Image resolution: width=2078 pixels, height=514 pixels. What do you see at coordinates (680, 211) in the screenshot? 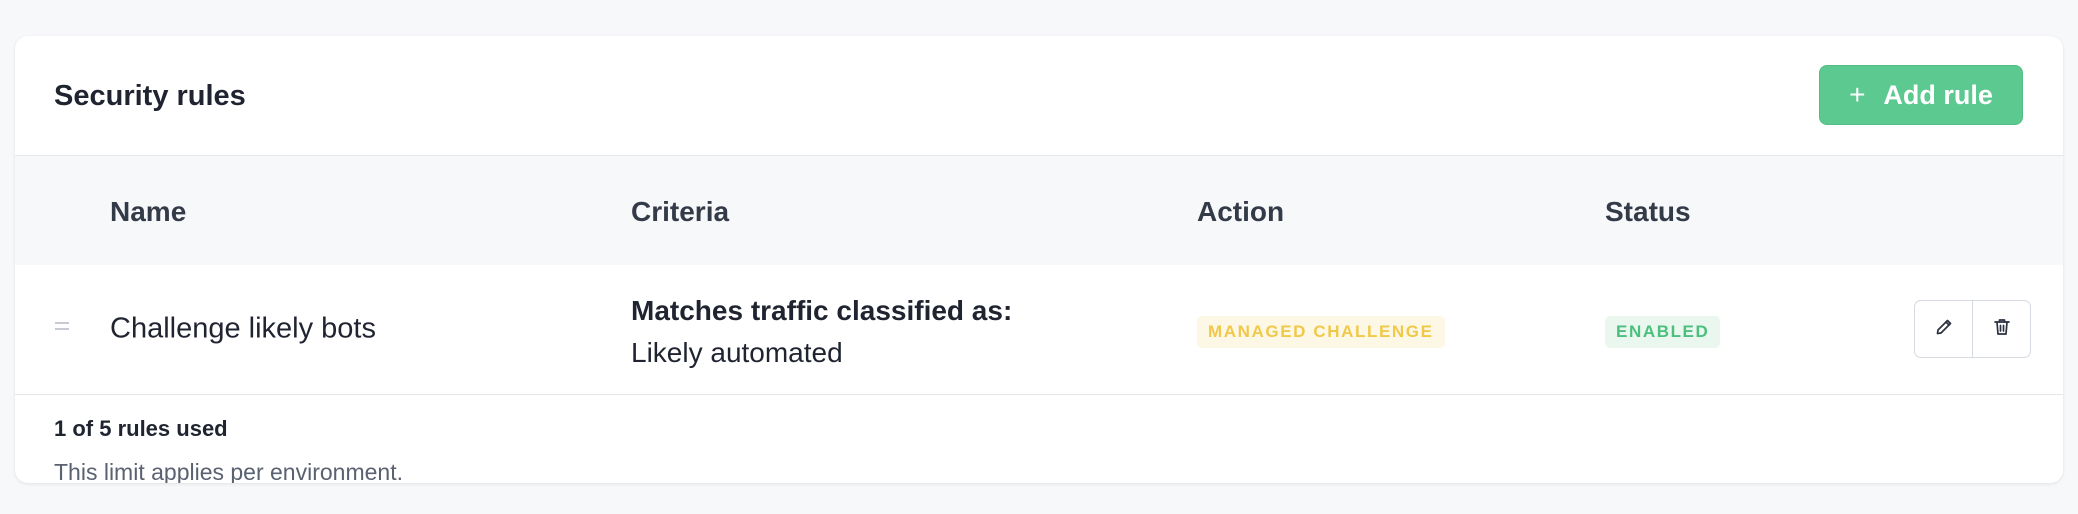
I see `column-header-criteria: Criteria` at bounding box center [680, 211].